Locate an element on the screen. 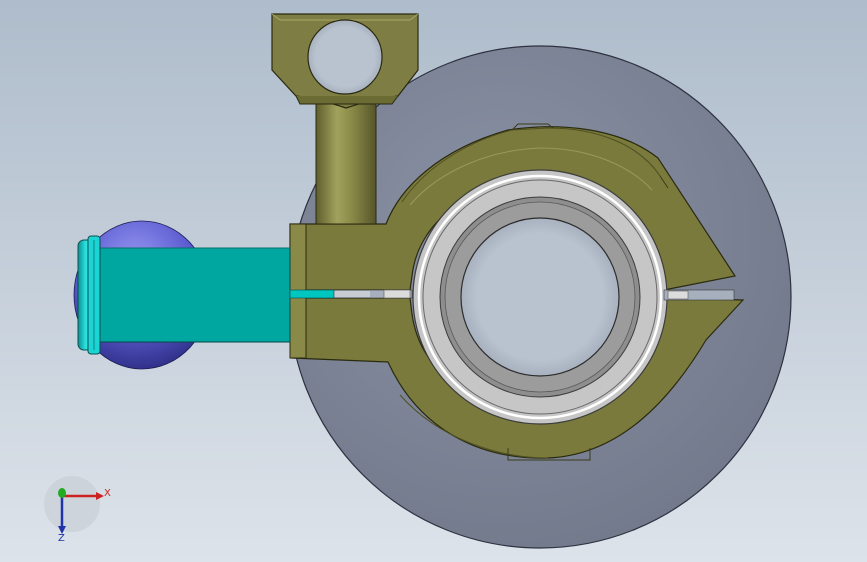  wingnut-eye-hole is located at coordinates (345, 57).